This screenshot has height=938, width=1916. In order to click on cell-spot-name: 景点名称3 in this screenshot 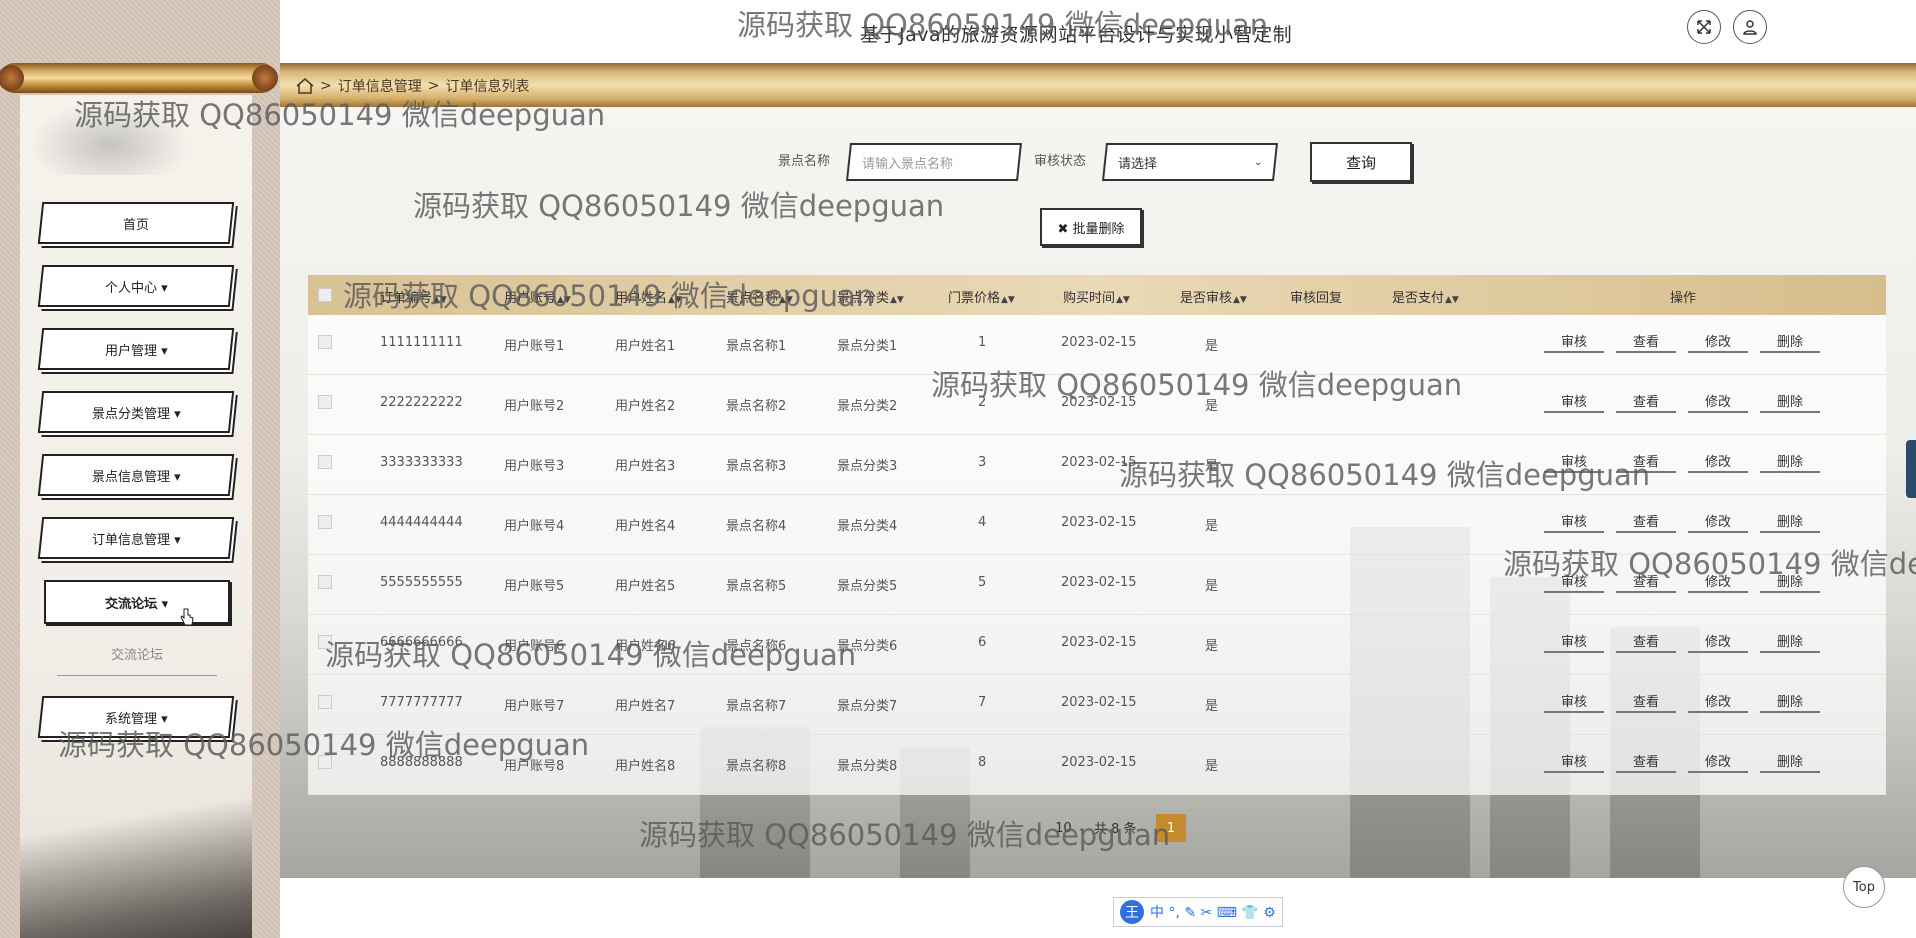, I will do `click(756, 466)`.